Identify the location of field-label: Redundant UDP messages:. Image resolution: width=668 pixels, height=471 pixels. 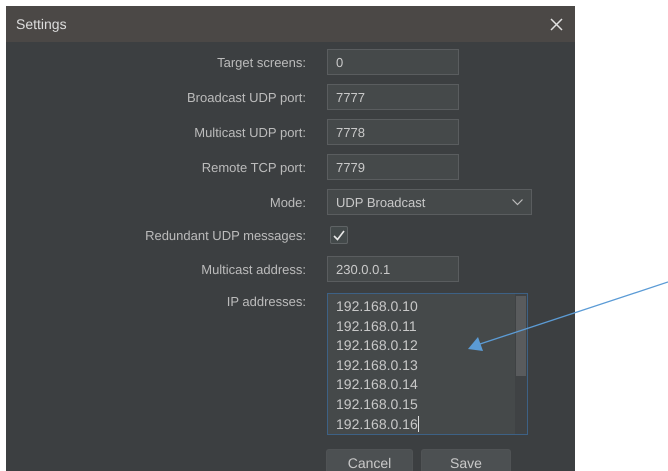
(225, 235).